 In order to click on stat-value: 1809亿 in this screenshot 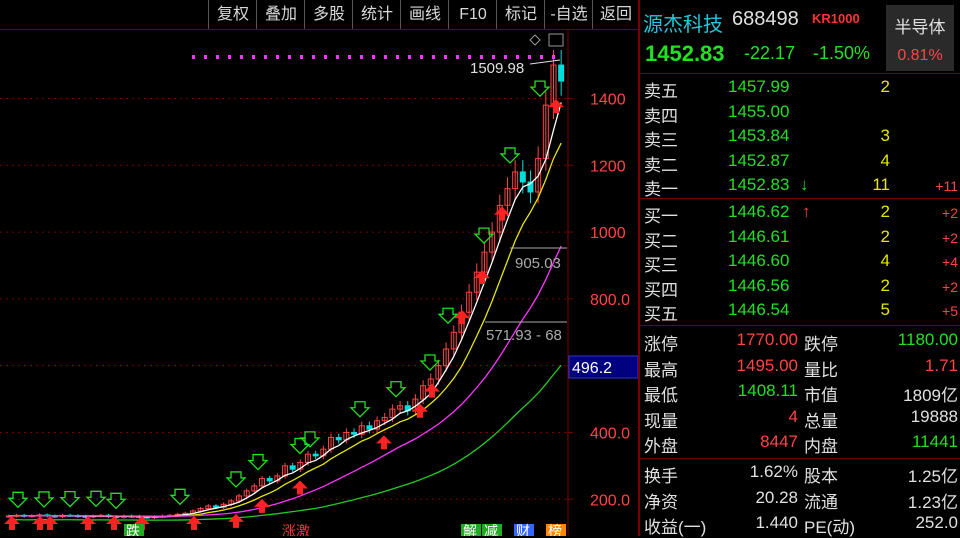, I will do `click(930, 395)`.